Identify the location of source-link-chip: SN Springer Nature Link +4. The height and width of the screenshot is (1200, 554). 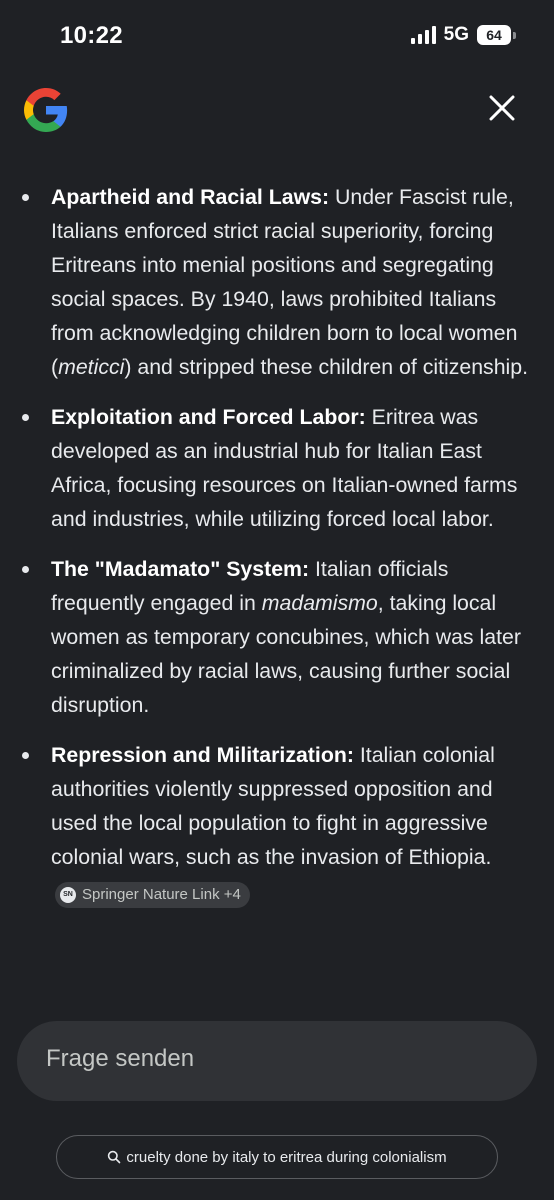
(152, 895).